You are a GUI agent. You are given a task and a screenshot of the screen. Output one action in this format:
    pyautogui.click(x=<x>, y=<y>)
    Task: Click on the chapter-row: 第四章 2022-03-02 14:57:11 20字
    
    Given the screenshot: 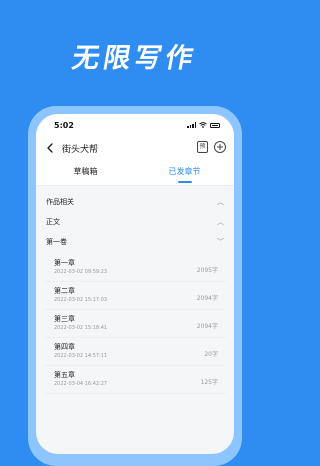 What is the action you would take?
    pyautogui.click(x=135, y=352)
    